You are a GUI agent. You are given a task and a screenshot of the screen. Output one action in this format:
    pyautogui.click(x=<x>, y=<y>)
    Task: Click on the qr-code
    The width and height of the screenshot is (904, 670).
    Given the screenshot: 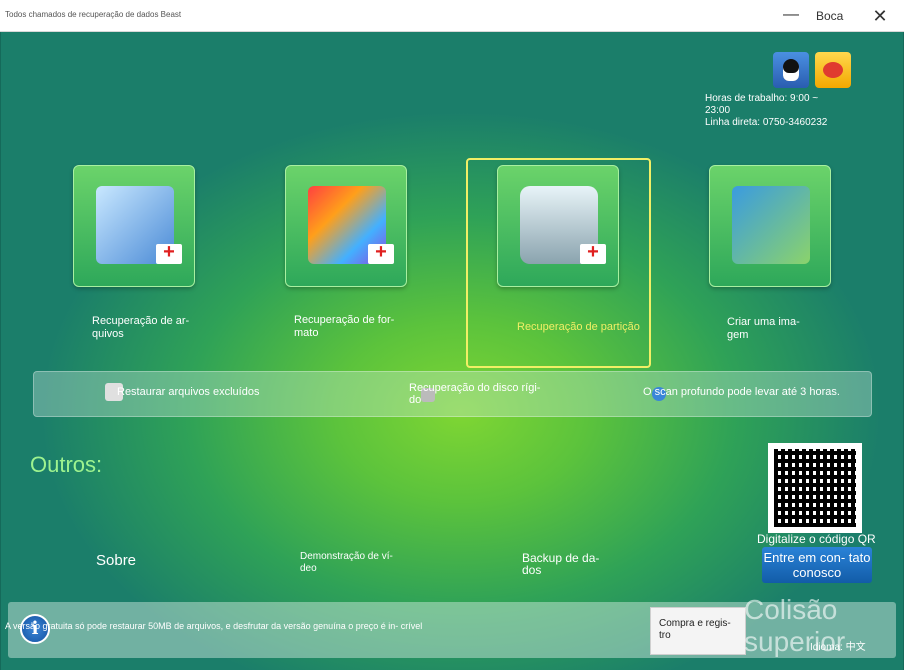 What is the action you would take?
    pyautogui.click(x=815, y=488)
    